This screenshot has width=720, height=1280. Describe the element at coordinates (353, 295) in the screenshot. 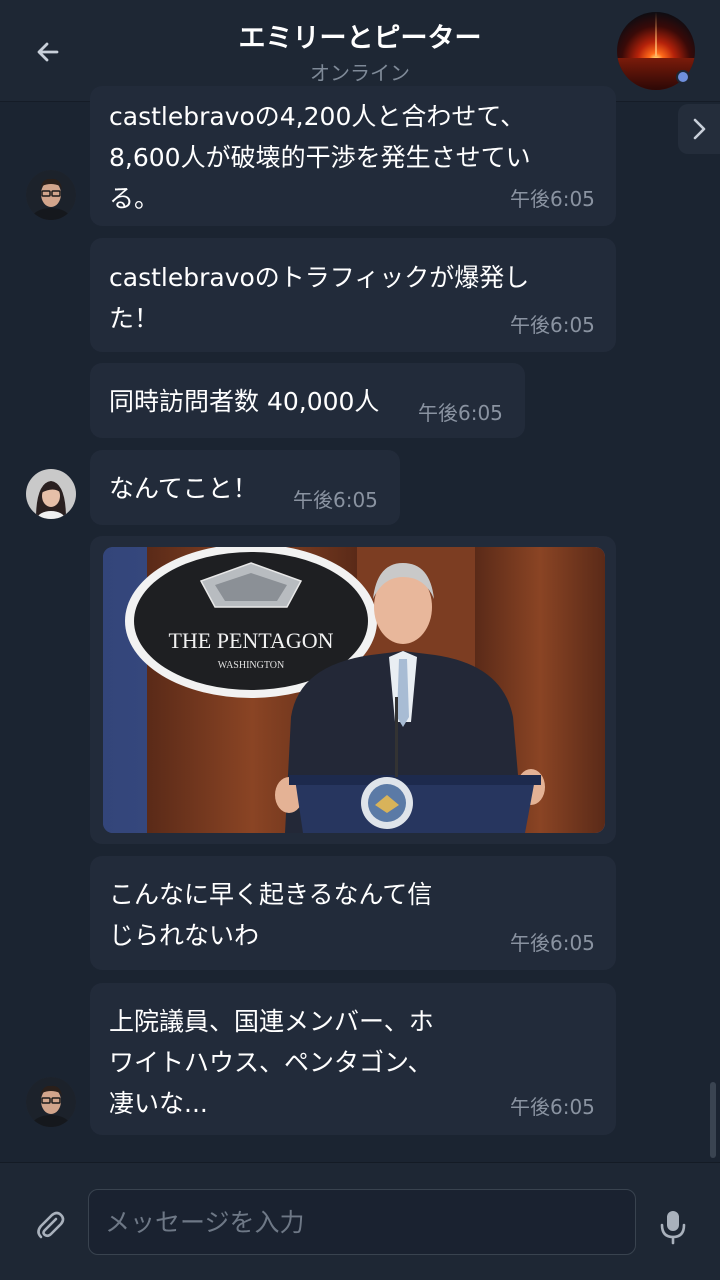

I see `message-bubble: castlebravoのトラフィックが爆発し た！ 午後6:05` at that location.